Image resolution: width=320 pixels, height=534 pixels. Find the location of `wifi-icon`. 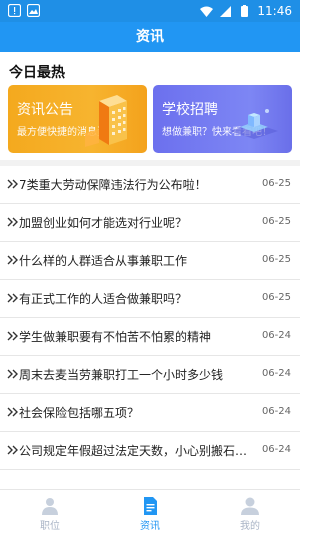

wifi-icon is located at coordinates (207, 11).